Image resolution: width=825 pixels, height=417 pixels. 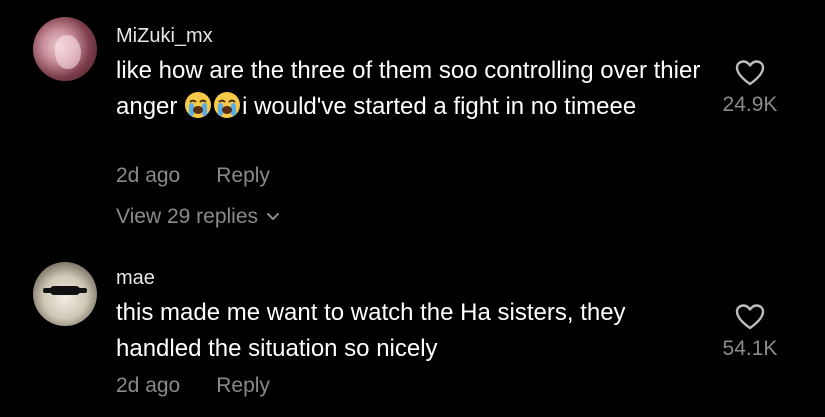 What do you see at coordinates (187, 216) in the screenshot?
I see `view-replies-label: View 29 replies` at bounding box center [187, 216].